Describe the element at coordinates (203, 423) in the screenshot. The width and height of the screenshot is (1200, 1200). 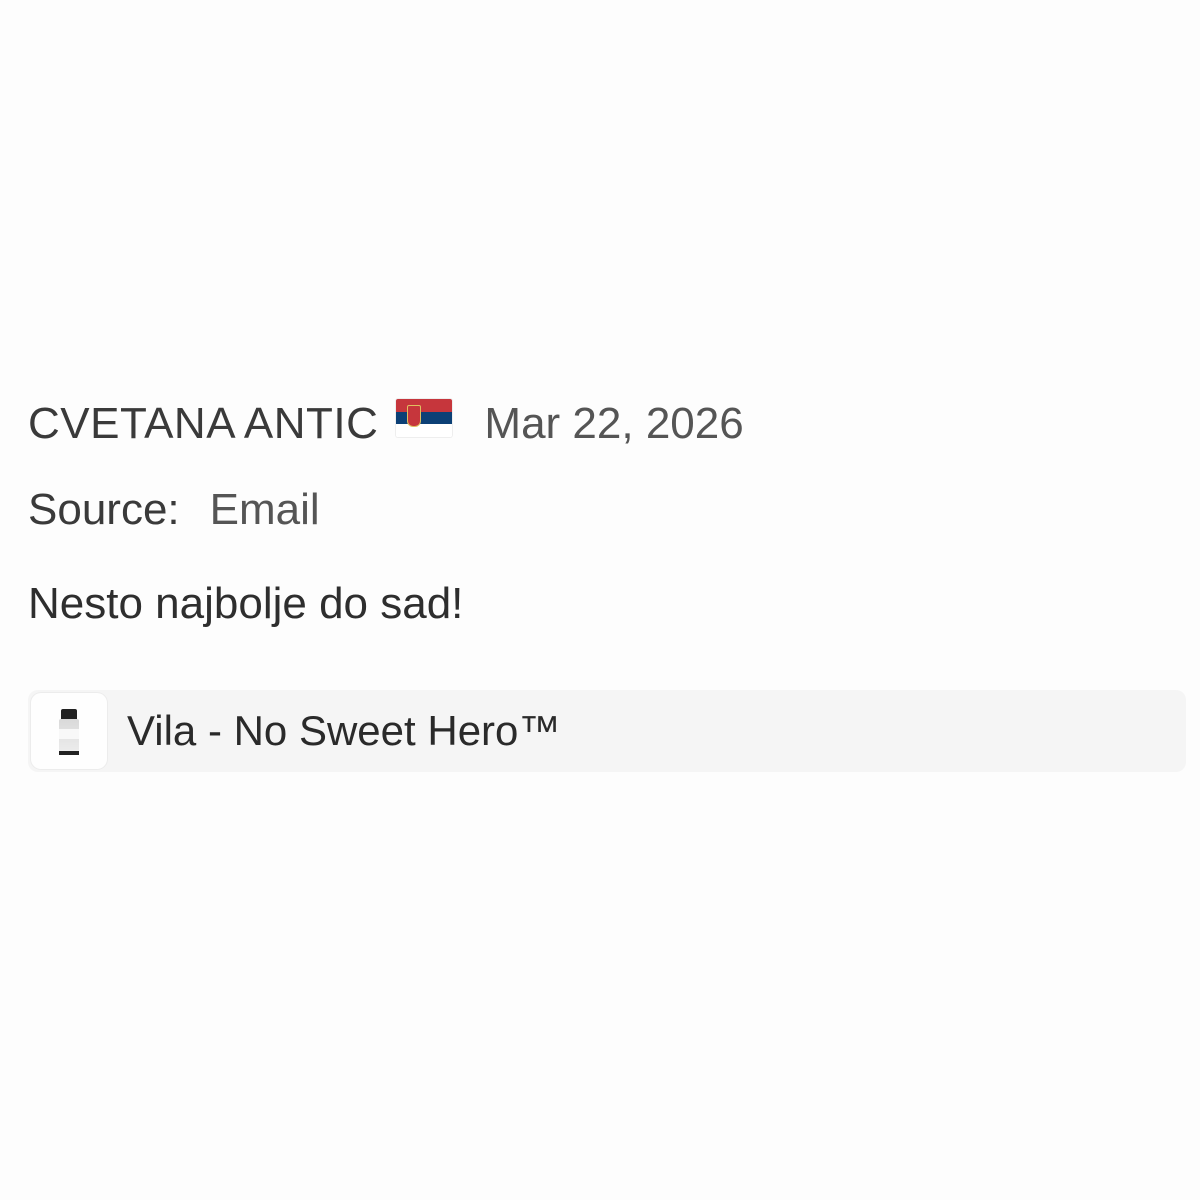
I see `reviewer-name: CVETANA ANTIC` at that location.